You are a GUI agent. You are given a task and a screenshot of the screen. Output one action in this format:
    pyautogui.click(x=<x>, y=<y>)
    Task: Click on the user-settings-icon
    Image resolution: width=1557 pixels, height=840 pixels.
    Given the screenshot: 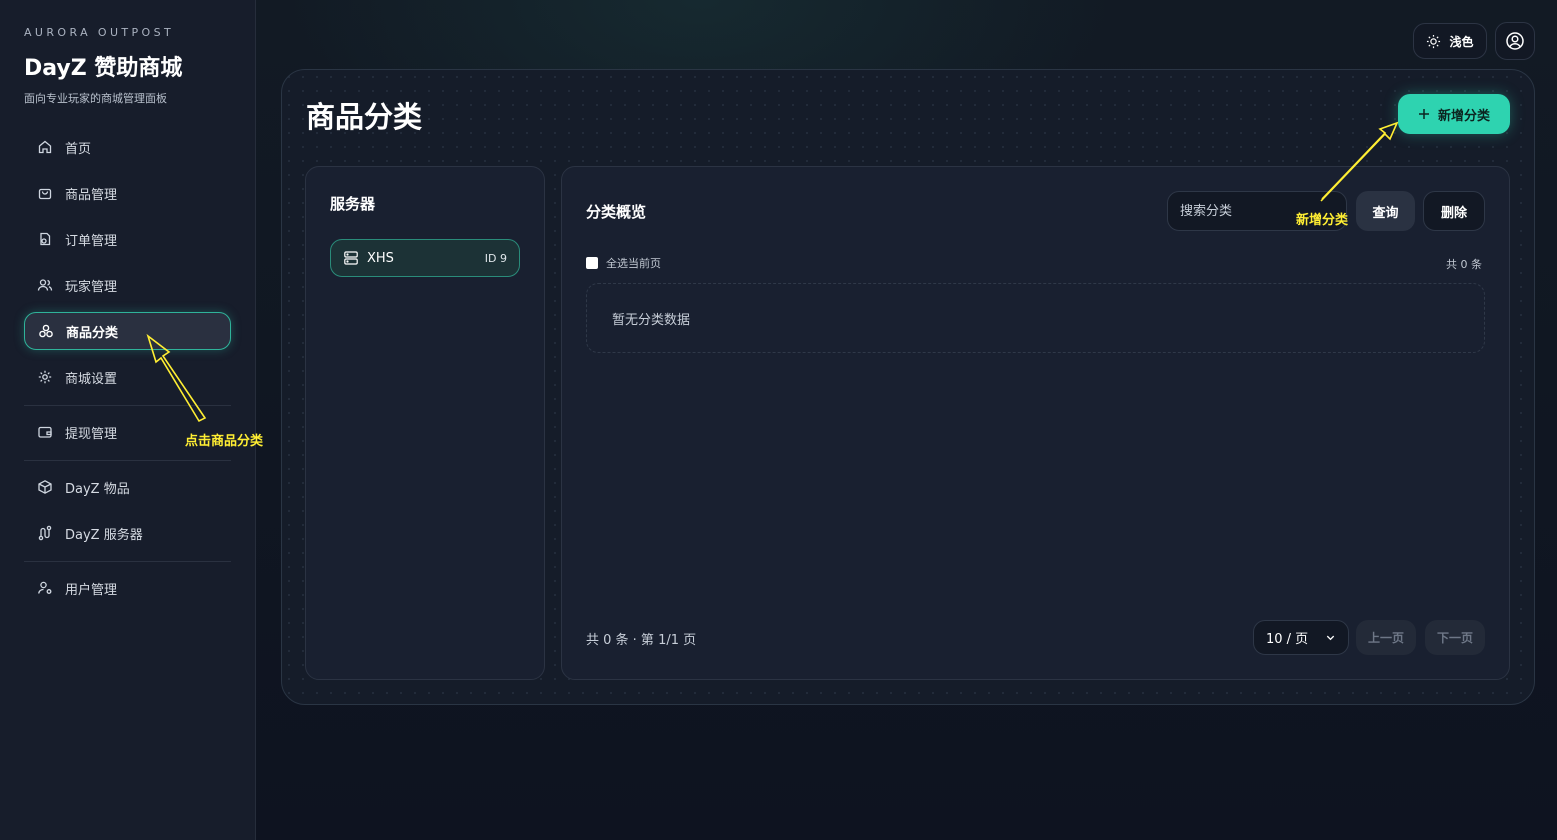 What is the action you would take?
    pyautogui.click(x=45, y=588)
    